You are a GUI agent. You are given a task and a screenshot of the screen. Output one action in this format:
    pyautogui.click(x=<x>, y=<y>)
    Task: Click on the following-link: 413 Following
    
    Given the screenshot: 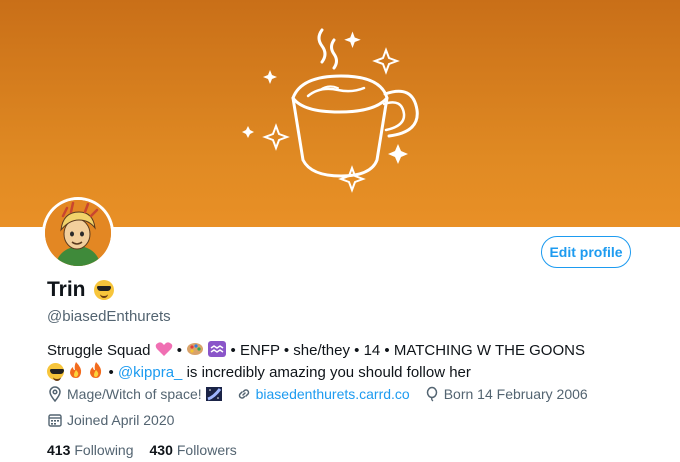 What is the action you would take?
    pyautogui.click(x=90, y=450)
    